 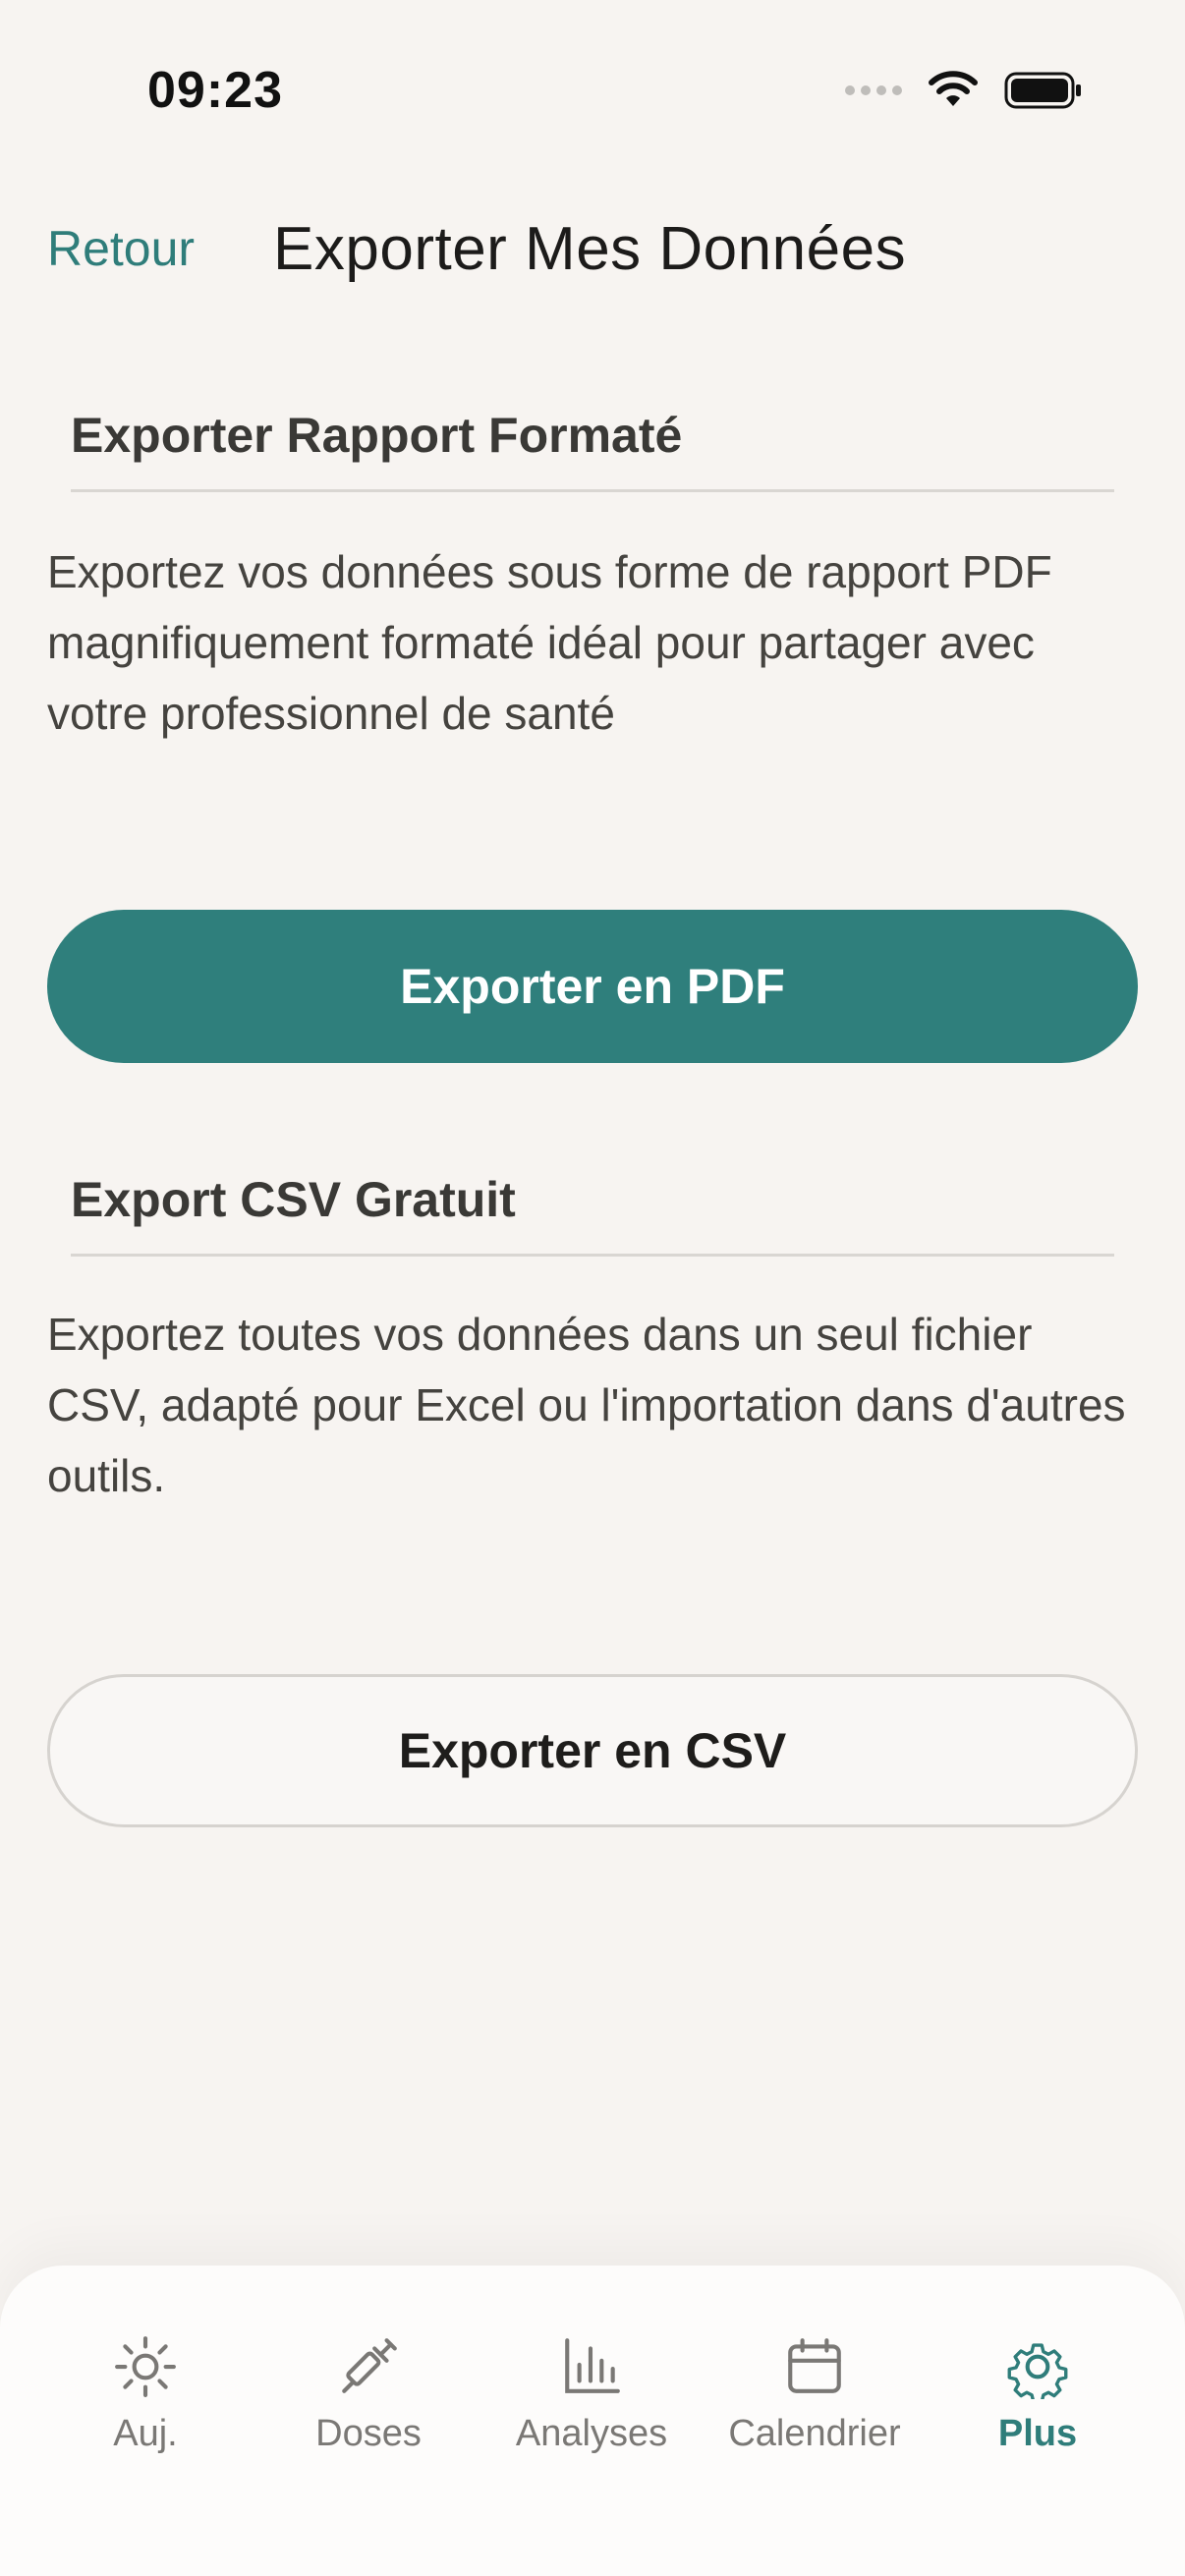 What do you see at coordinates (592, 93) in the screenshot?
I see `status-bar: 09:23` at bounding box center [592, 93].